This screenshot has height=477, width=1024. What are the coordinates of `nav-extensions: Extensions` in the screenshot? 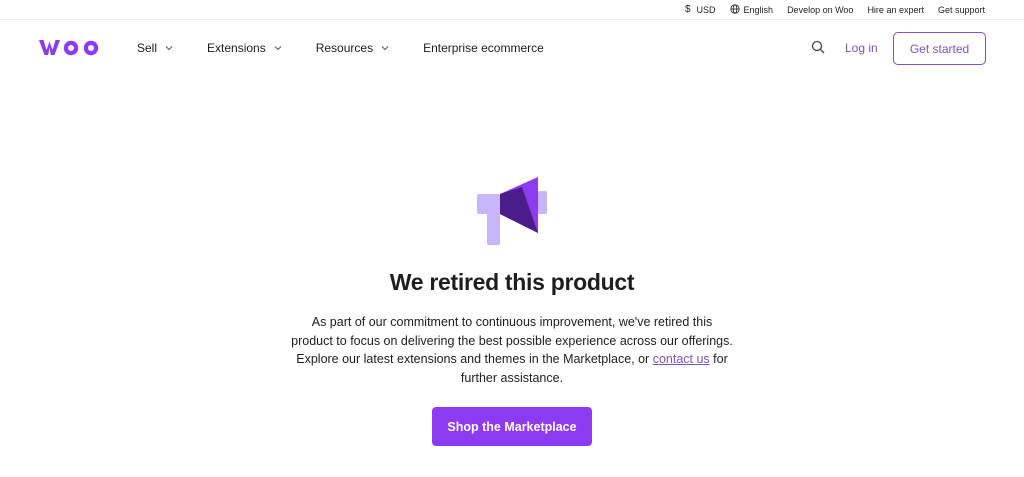 It's located at (244, 48).